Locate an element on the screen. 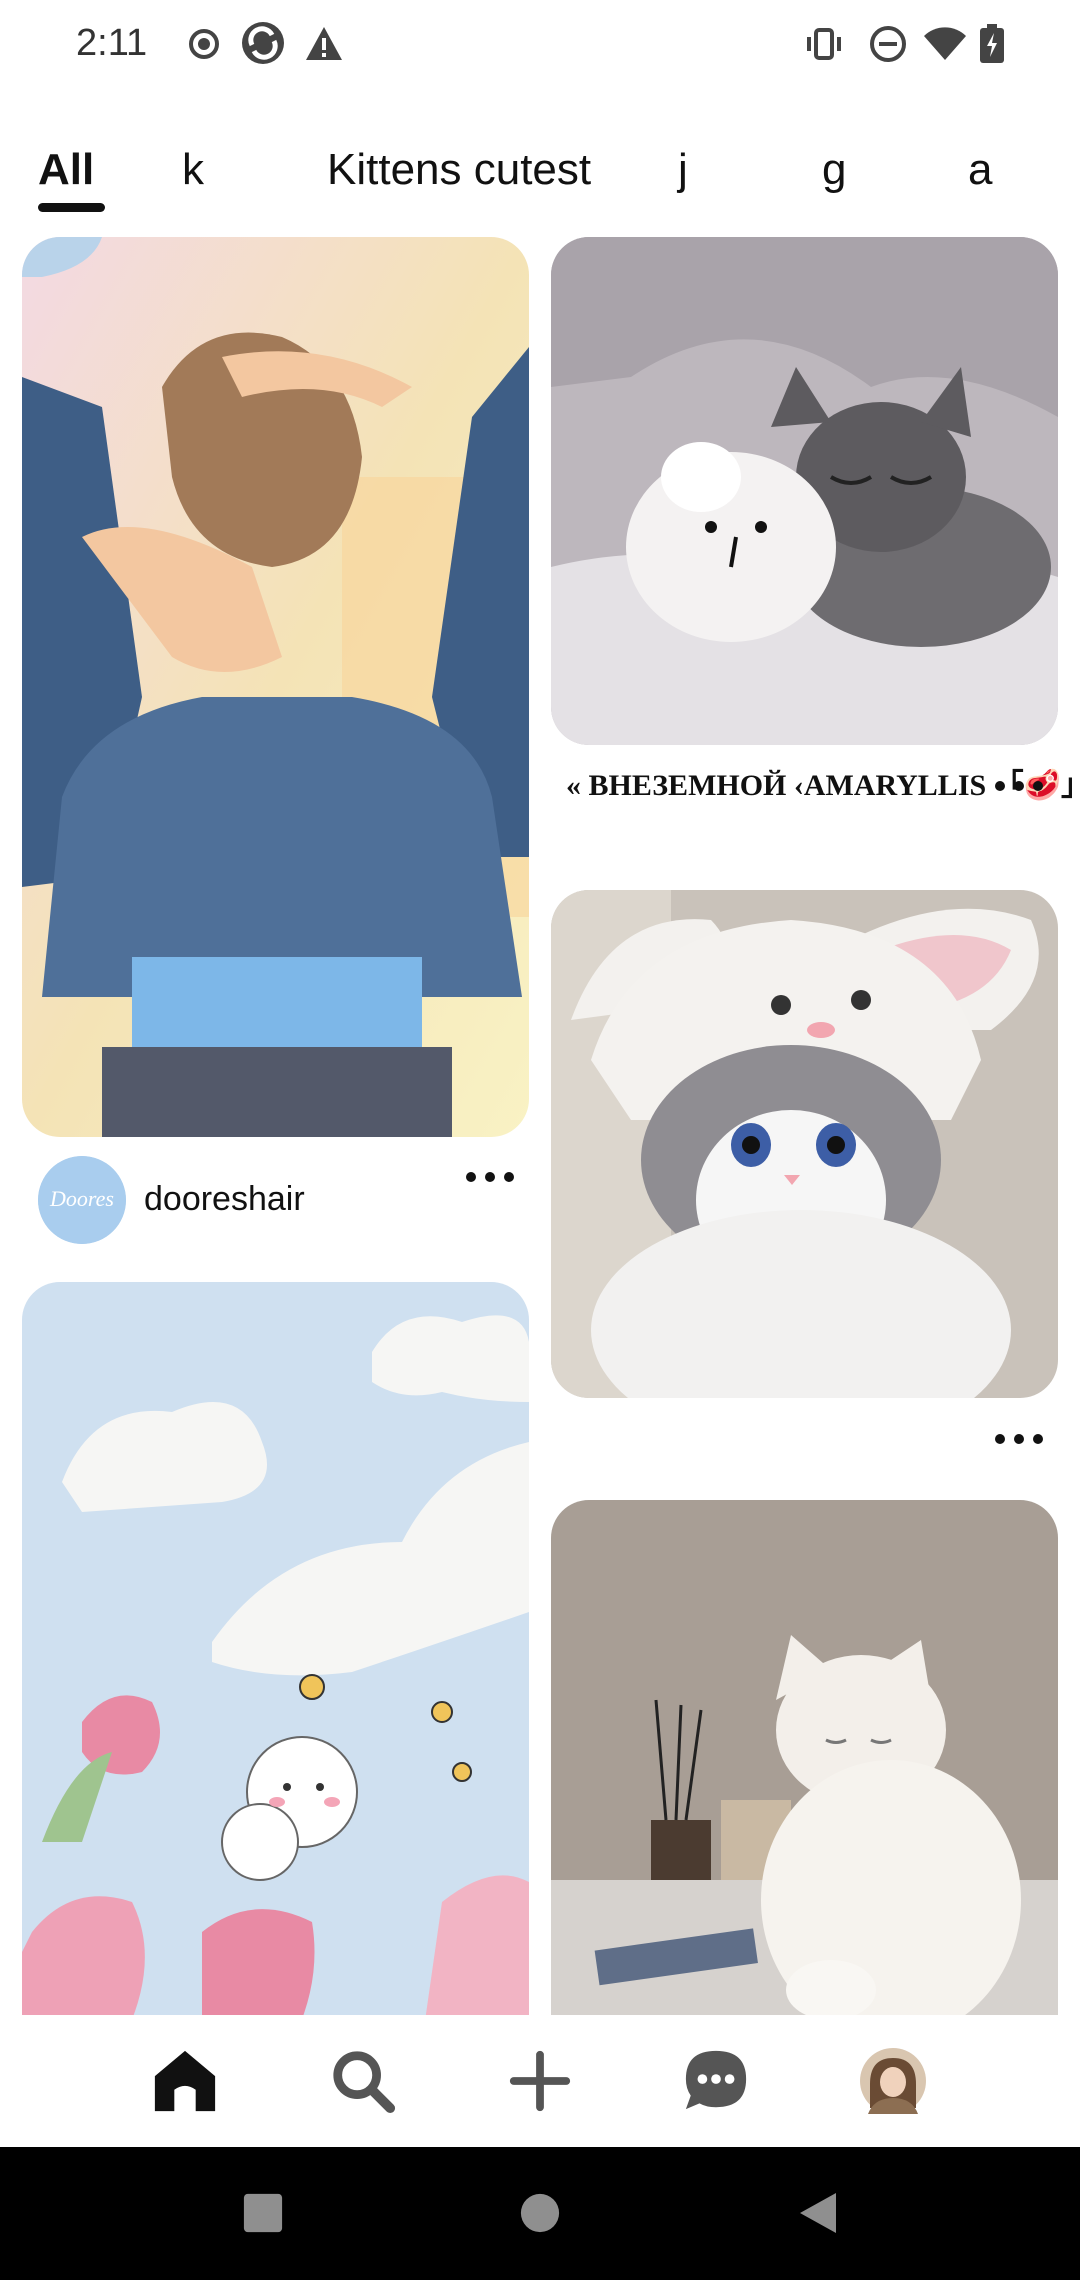 The height and width of the screenshot is (2280, 1080). author-avatar-logo-text: Doores is located at coordinates (81, 1198).